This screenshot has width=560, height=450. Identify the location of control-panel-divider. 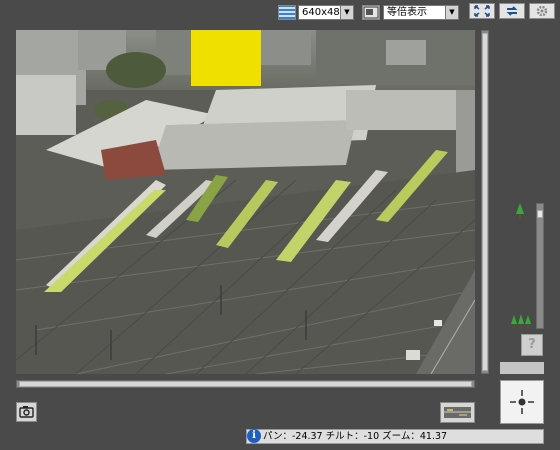
(522, 368).